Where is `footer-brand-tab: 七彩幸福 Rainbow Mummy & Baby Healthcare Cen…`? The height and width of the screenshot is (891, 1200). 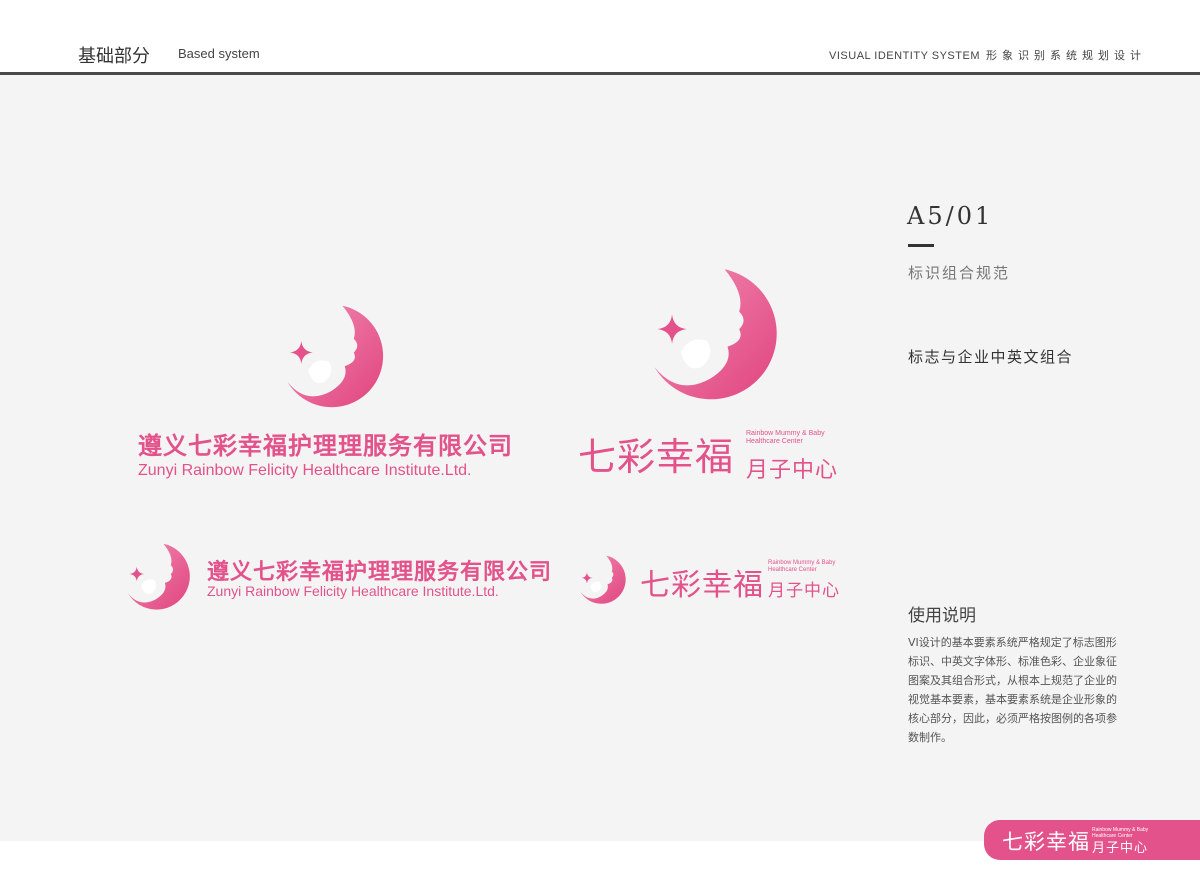
footer-brand-tab: 七彩幸福 Rainbow Mummy & Baby Healthcare Cen… is located at coordinates (1092, 840).